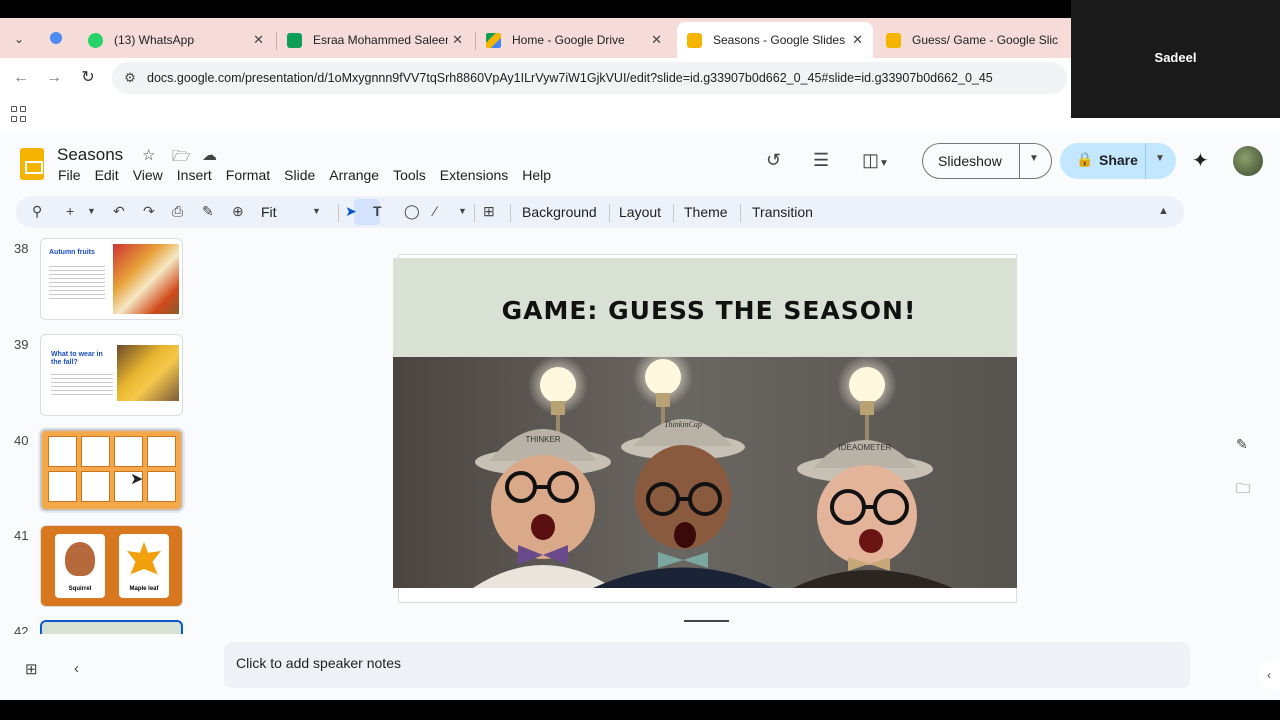 Image resolution: width=1280 pixels, height=720 pixels. Describe the element at coordinates (493, 40) in the screenshot. I see `drive-icon` at that location.